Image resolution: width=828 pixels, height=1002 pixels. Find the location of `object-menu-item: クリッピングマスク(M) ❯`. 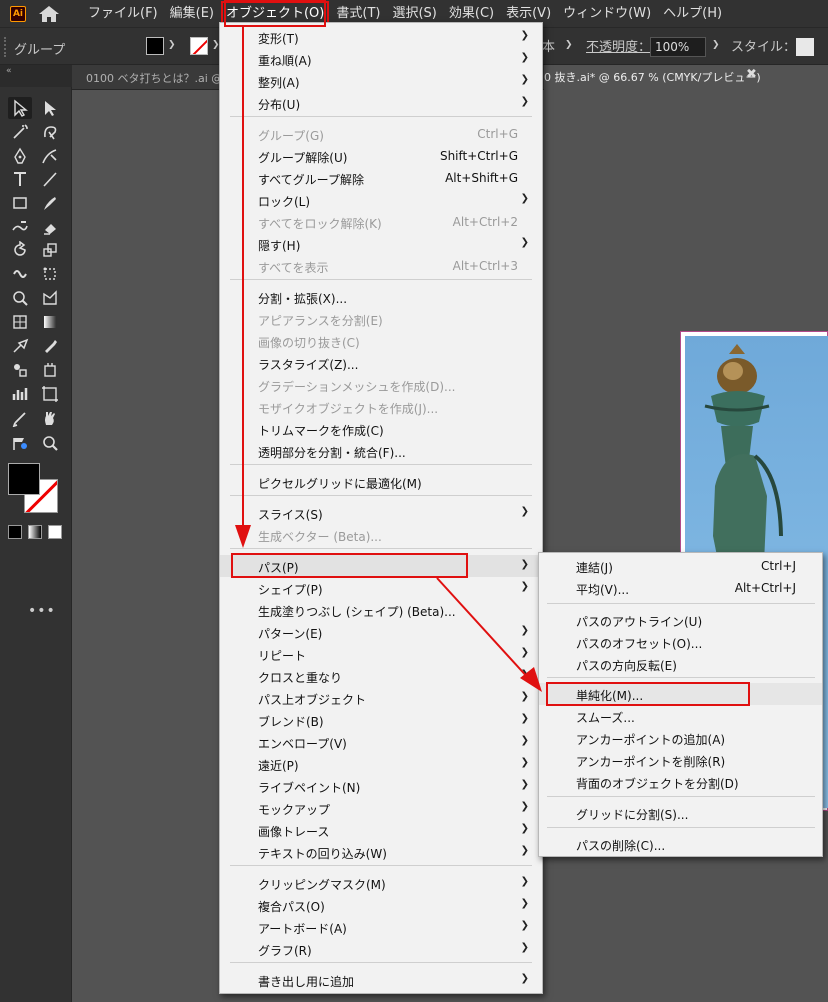

object-menu-item: クリッピングマスク(M) ❯ is located at coordinates (381, 883).